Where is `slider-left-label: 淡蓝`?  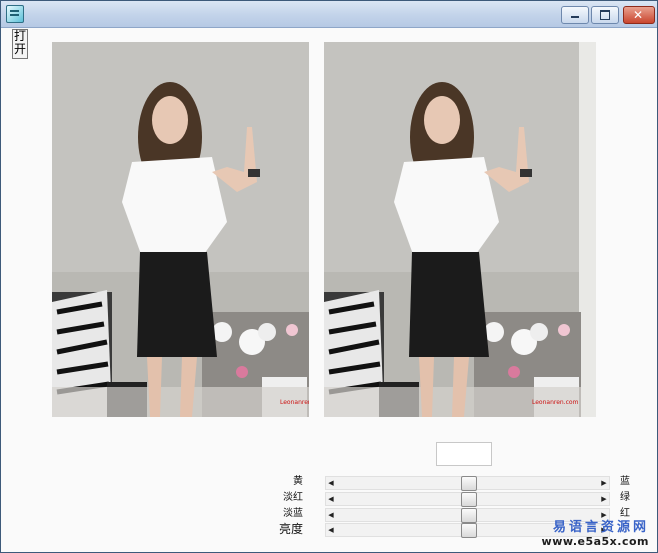 slider-left-label: 淡蓝 is located at coordinates (293, 513).